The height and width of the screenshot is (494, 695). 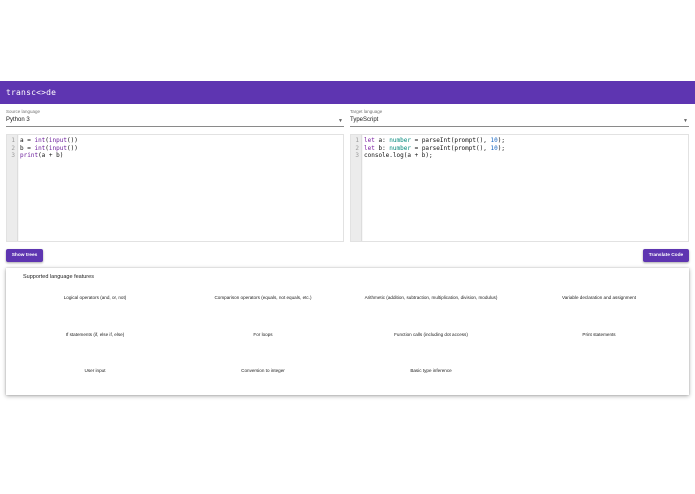 What do you see at coordinates (519, 118) in the screenshot?
I see `target-language-select: Target language TypeScript ▼` at bounding box center [519, 118].